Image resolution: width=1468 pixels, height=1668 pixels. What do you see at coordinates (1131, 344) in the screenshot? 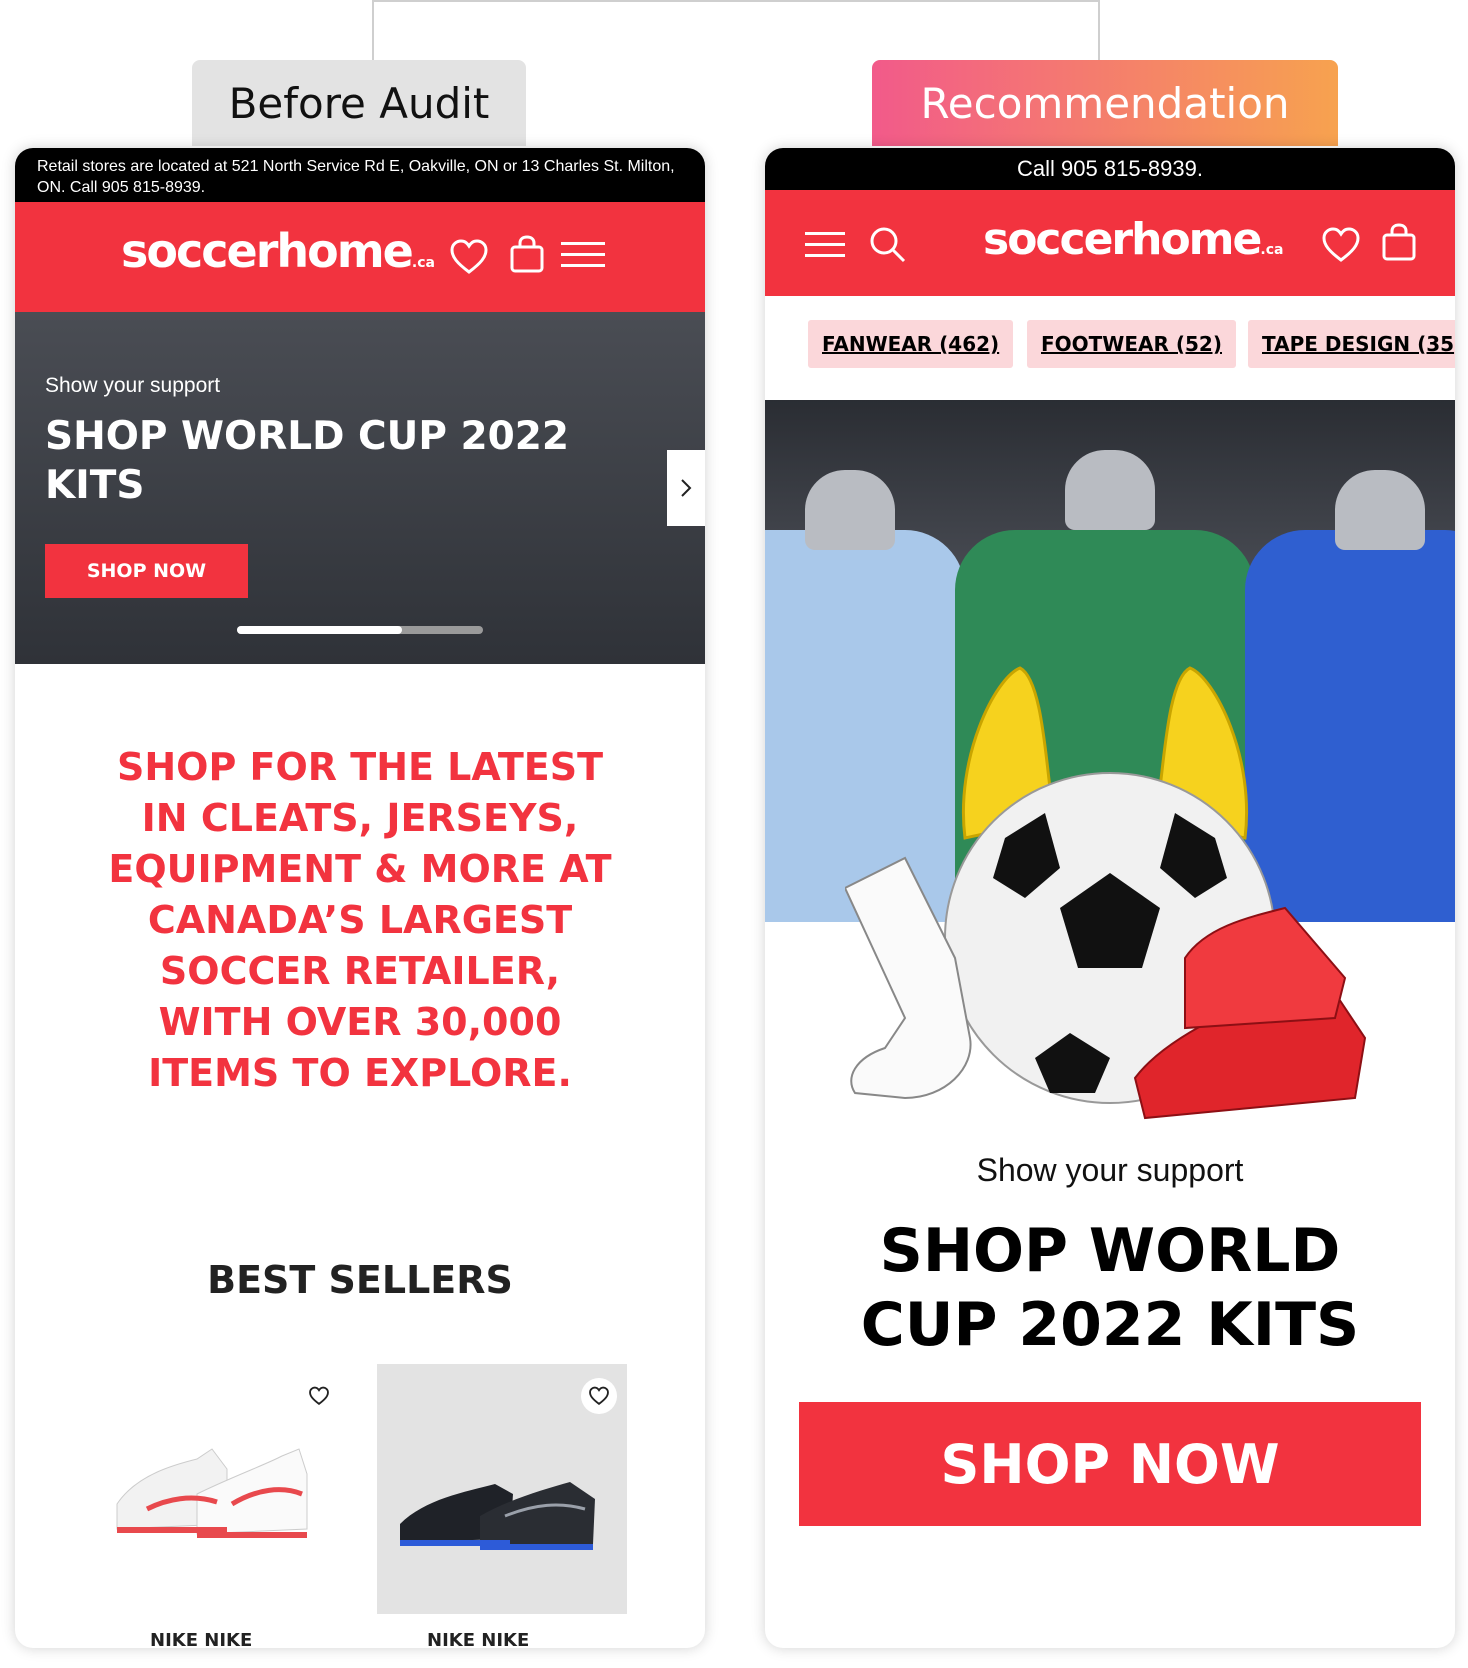
I see `category-chip-footwear: FOOTWEAR (52)` at bounding box center [1131, 344].